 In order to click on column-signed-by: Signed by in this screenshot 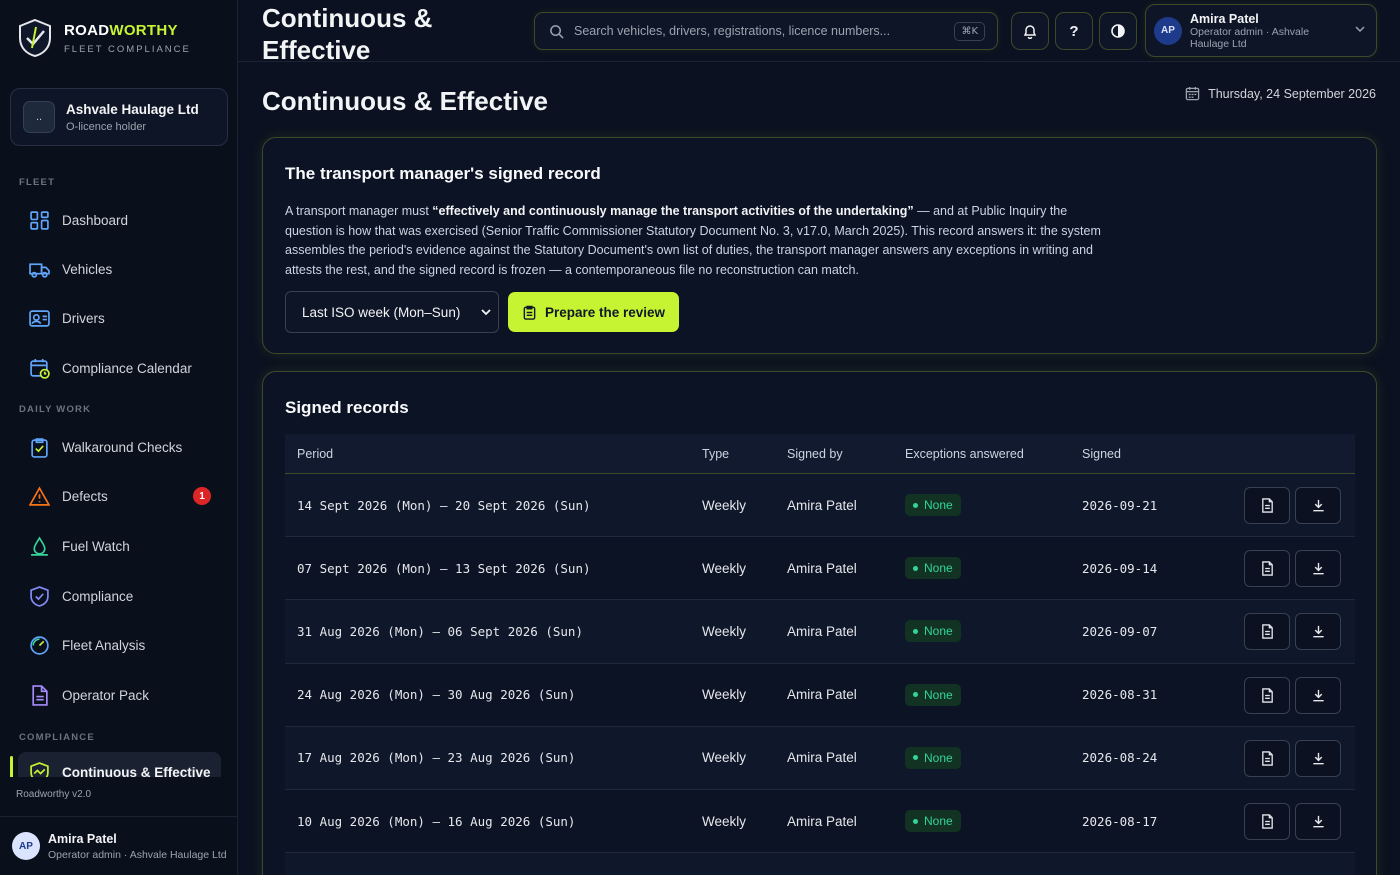, I will do `click(815, 453)`.